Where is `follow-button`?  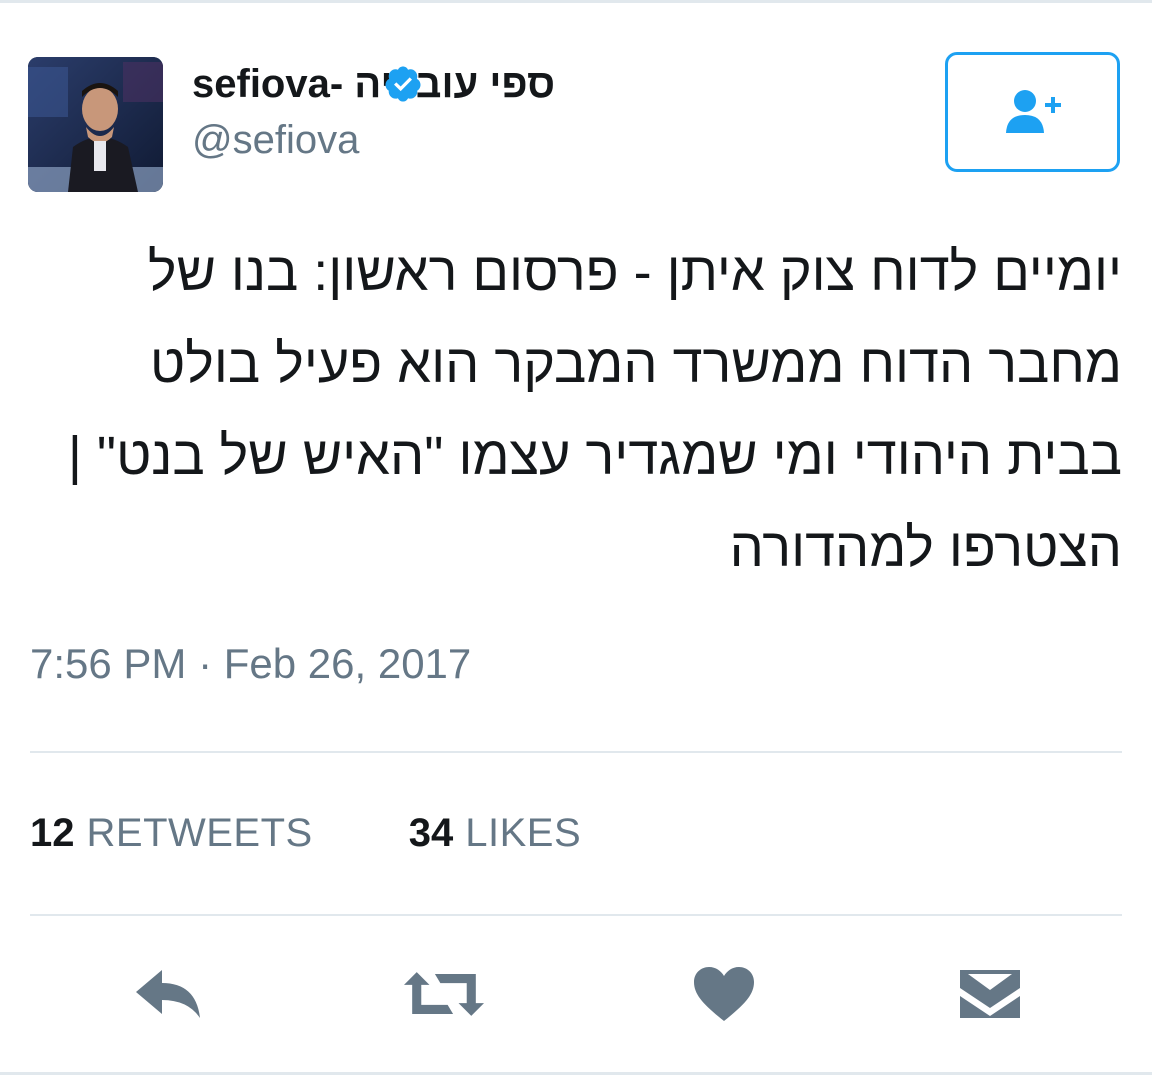
follow-button is located at coordinates (1032, 112).